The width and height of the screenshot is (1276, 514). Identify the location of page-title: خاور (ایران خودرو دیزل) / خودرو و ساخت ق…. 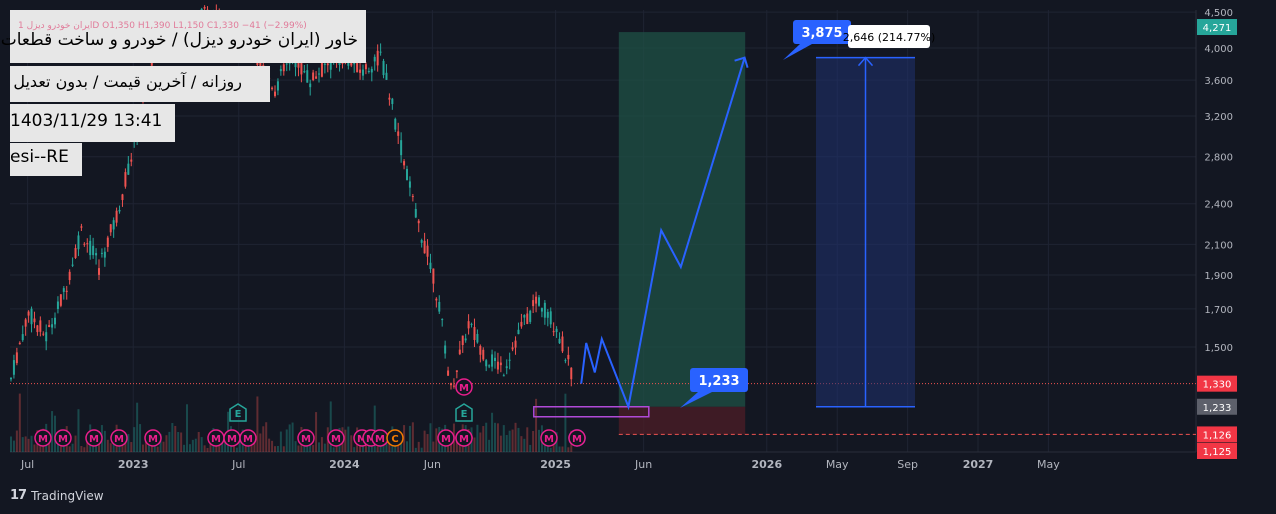
(179, 40).